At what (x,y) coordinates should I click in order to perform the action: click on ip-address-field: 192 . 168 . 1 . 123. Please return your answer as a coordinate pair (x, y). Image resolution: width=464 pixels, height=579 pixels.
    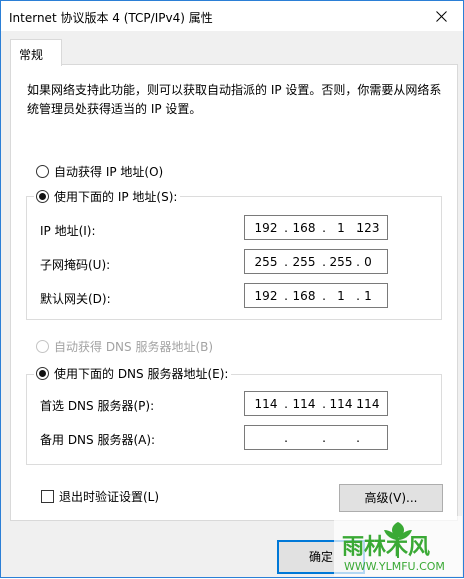
    Looking at the image, I should click on (316, 227).